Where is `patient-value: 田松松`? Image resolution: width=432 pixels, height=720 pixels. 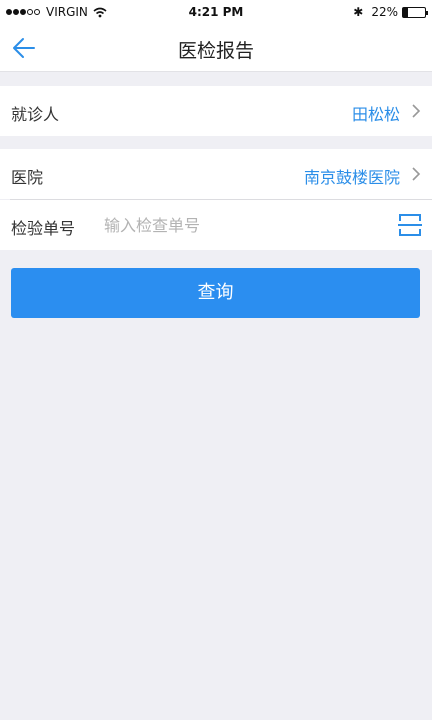 patient-value: 田松松 is located at coordinates (375, 114).